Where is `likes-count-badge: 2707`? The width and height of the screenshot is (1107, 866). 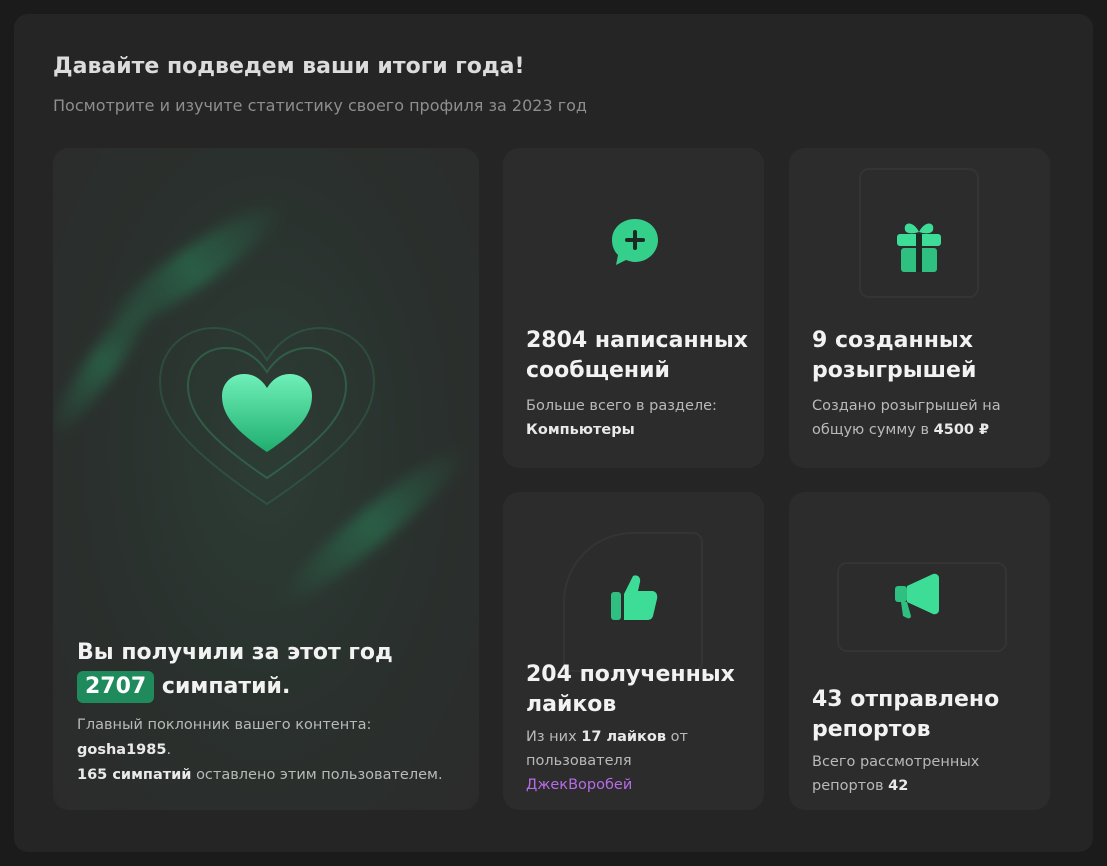
likes-count-badge: 2707 is located at coordinates (116, 687).